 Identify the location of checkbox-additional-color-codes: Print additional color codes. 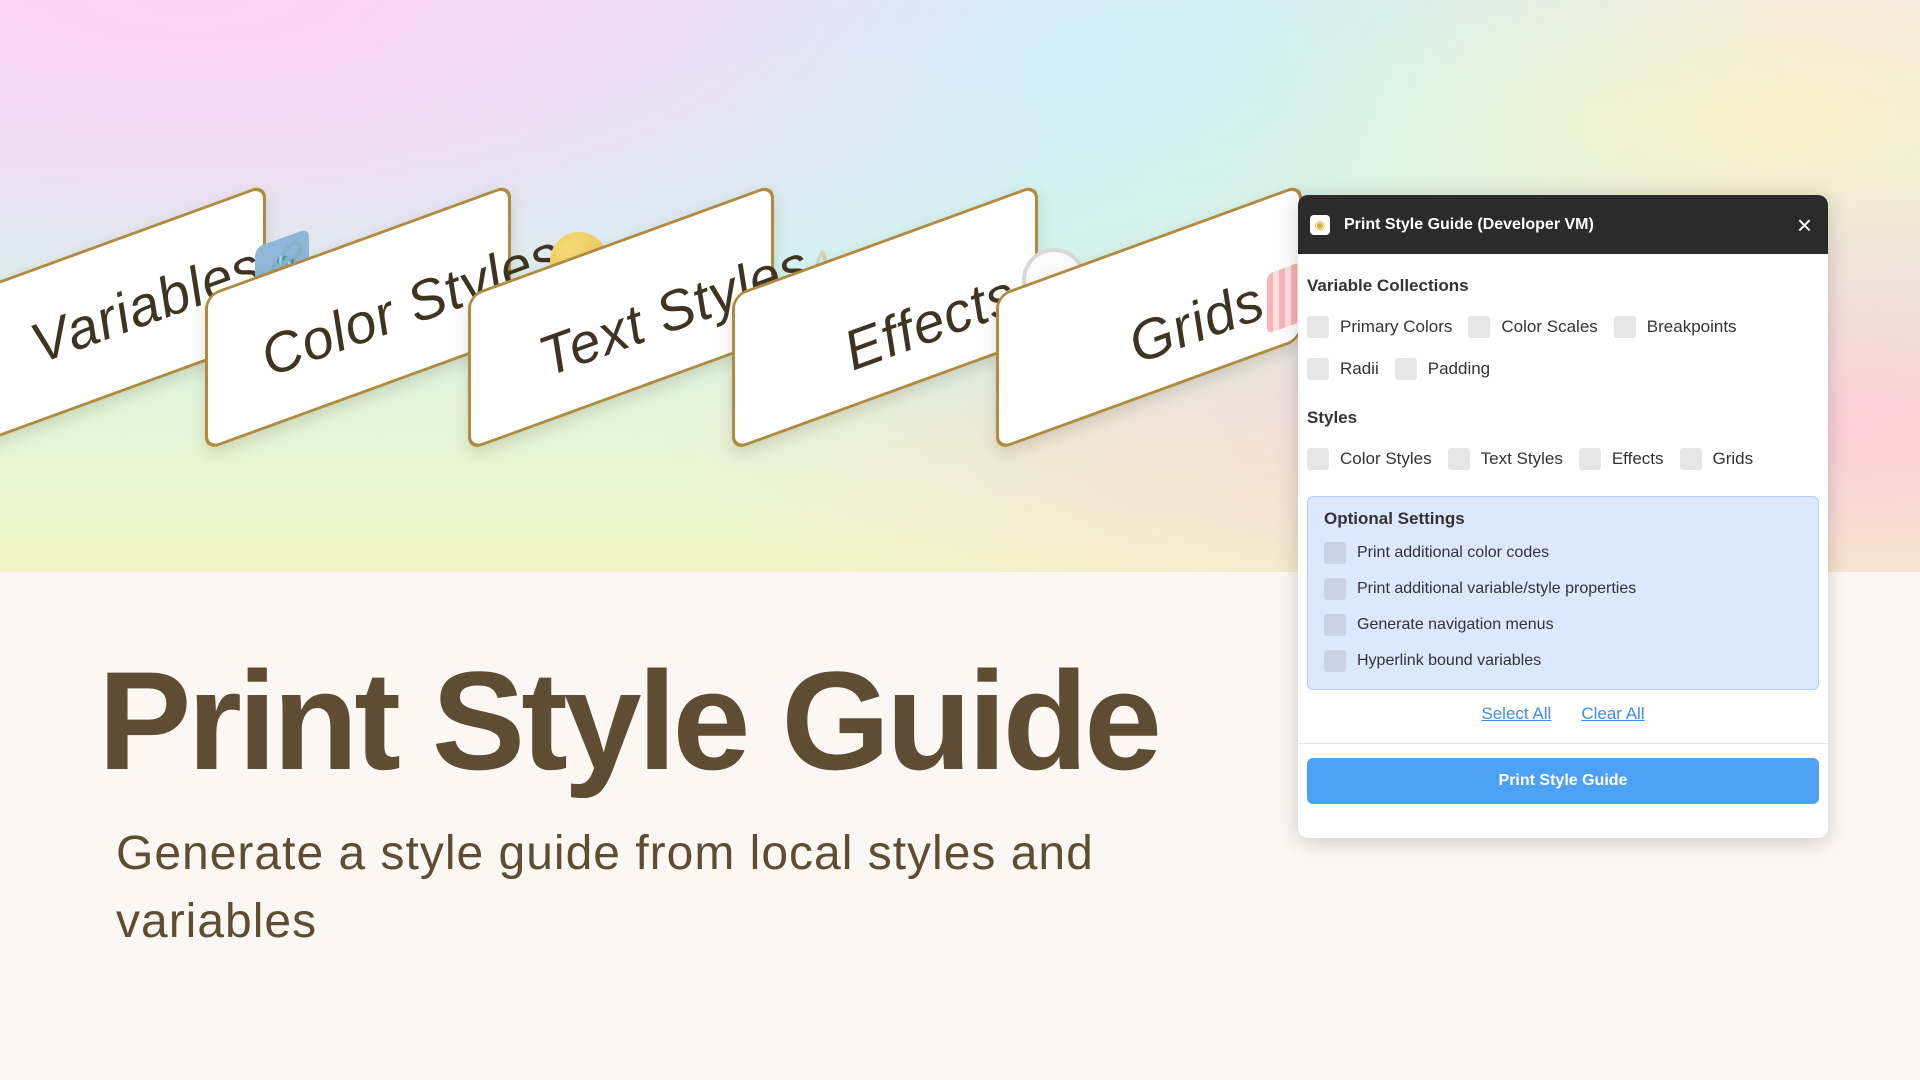
(1563, 553).